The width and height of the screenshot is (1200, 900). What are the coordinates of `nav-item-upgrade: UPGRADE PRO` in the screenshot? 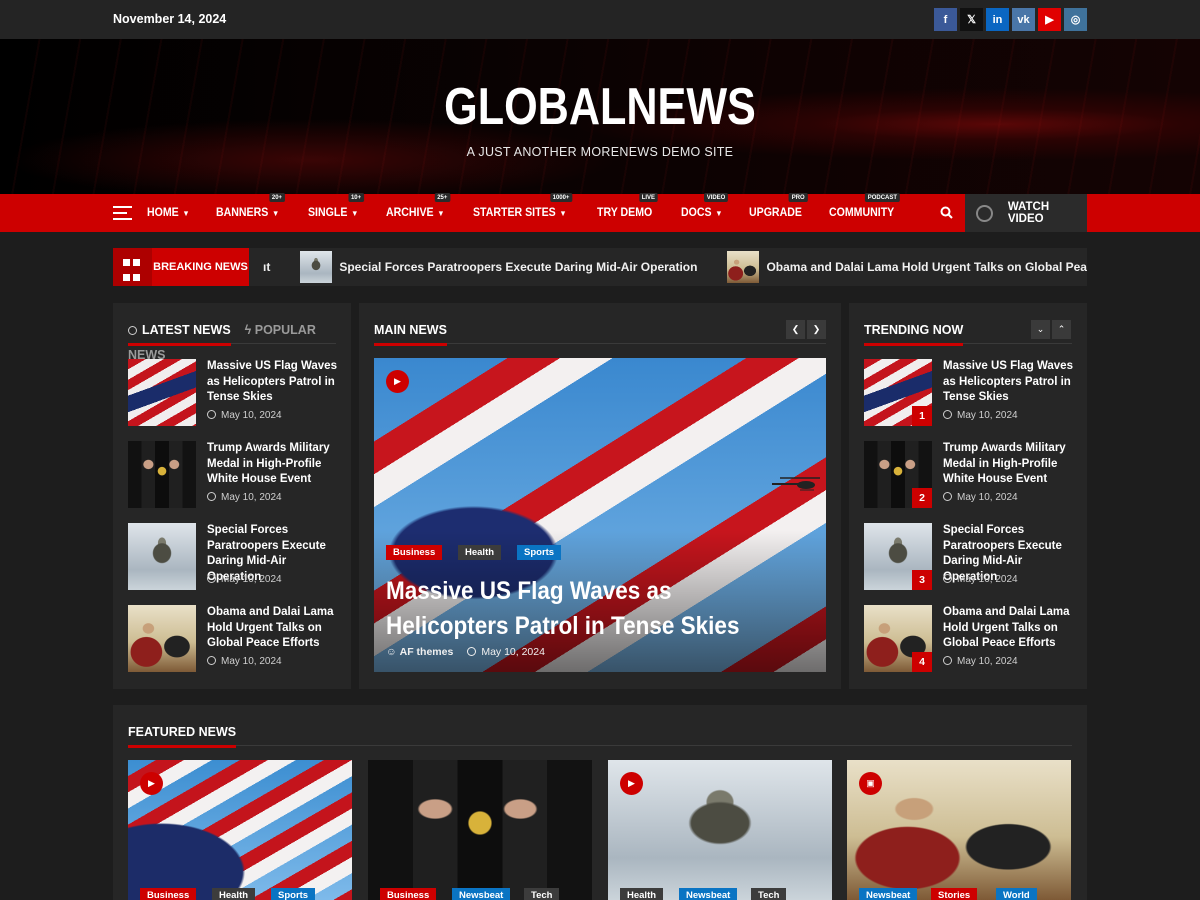 It's located at (778, 206).